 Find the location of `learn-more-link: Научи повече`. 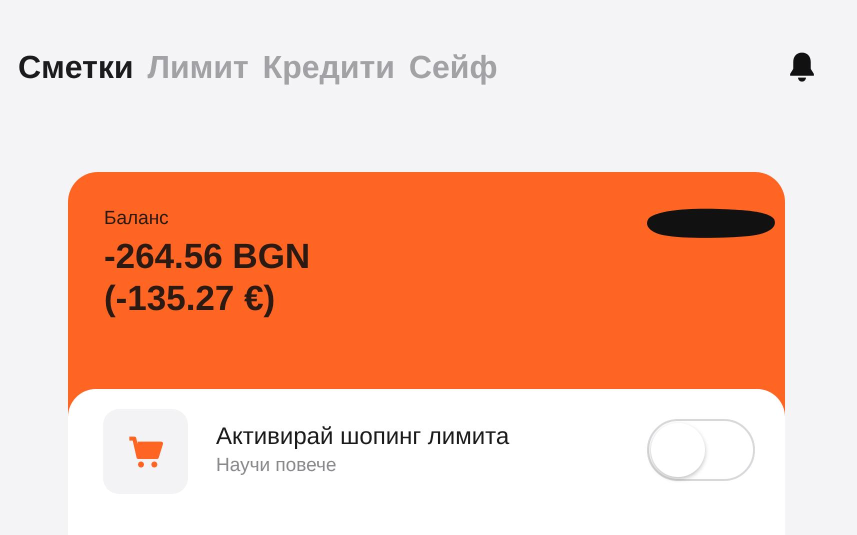

learn-more-link: Научи повече is located at coordinates (276, 466).